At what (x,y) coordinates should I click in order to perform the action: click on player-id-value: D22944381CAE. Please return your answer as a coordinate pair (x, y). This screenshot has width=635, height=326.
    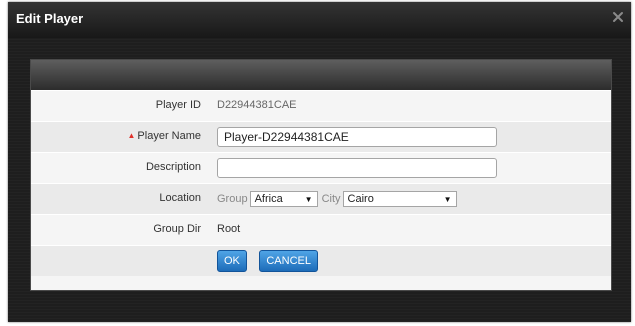
    Looking at the image, I should click on (257, 105).